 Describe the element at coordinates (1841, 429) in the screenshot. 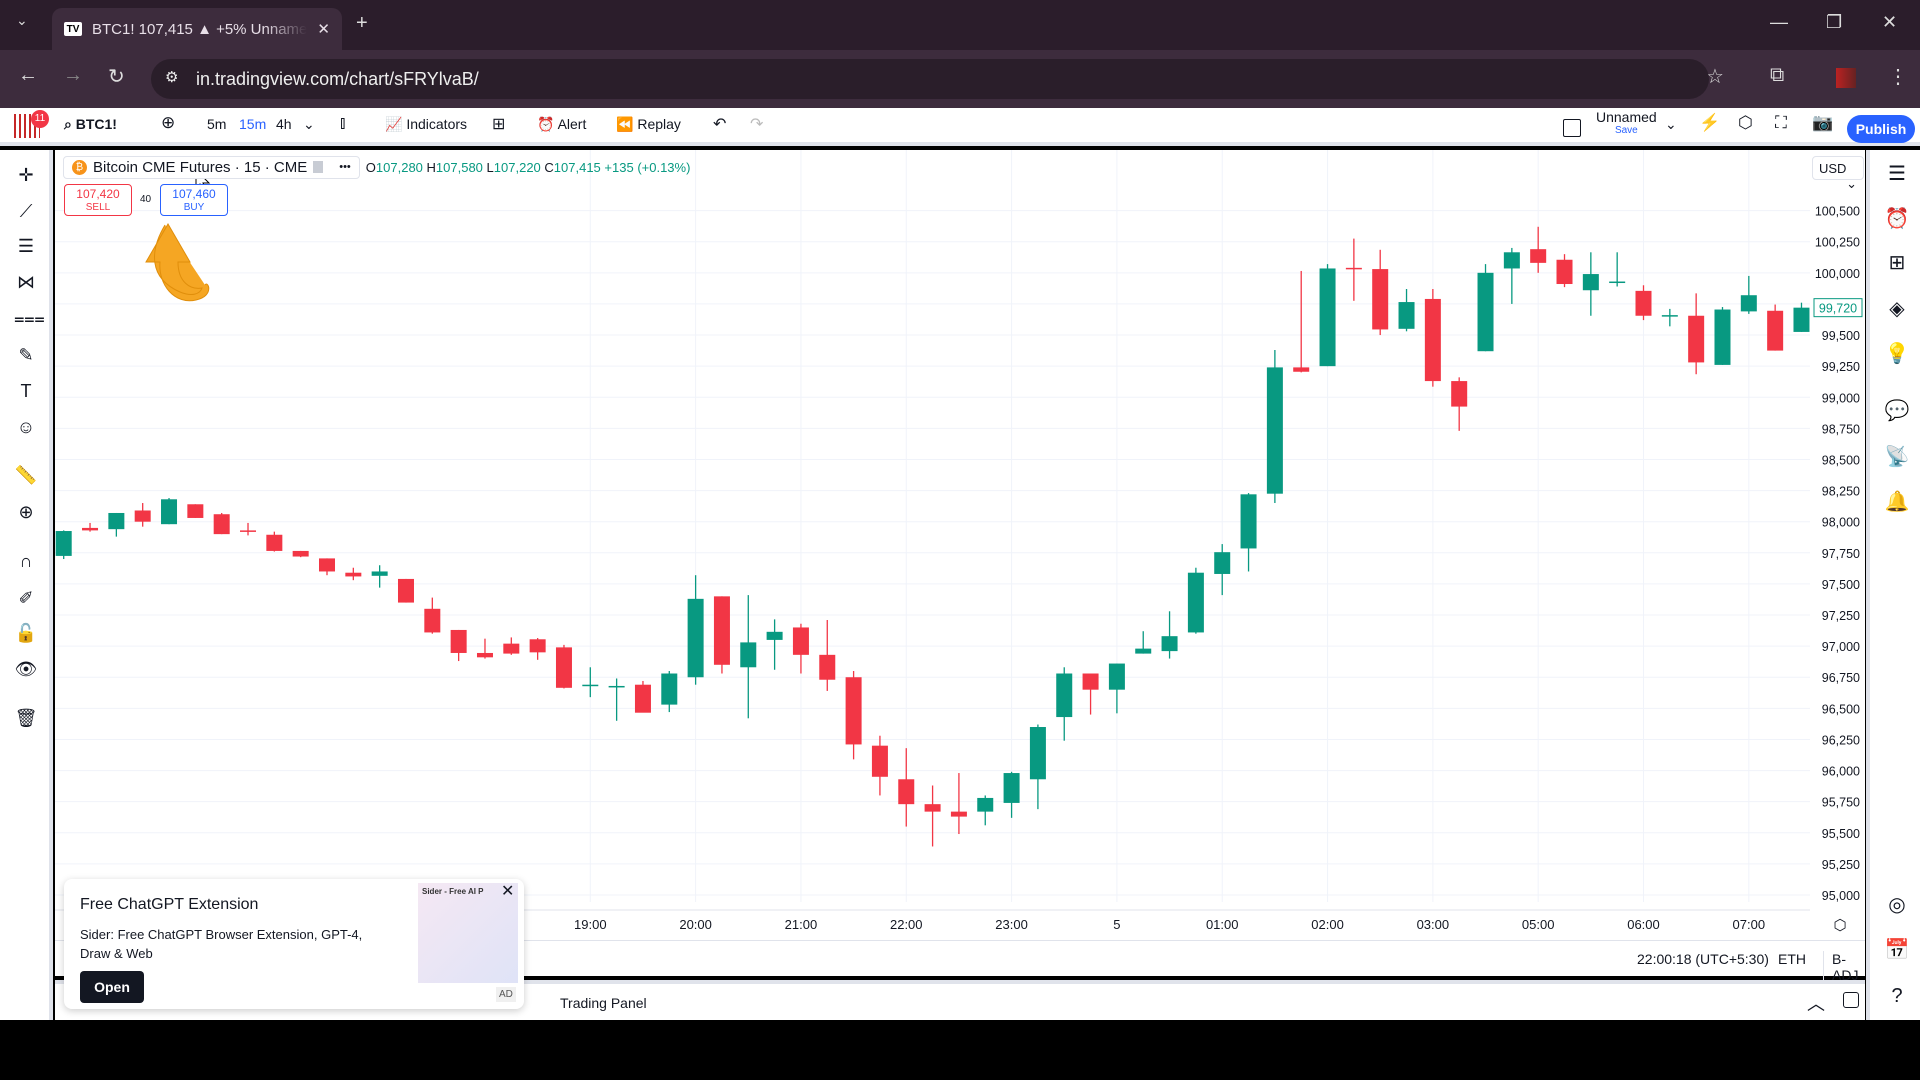

I see `price-tick-label: 98,750` at that location.